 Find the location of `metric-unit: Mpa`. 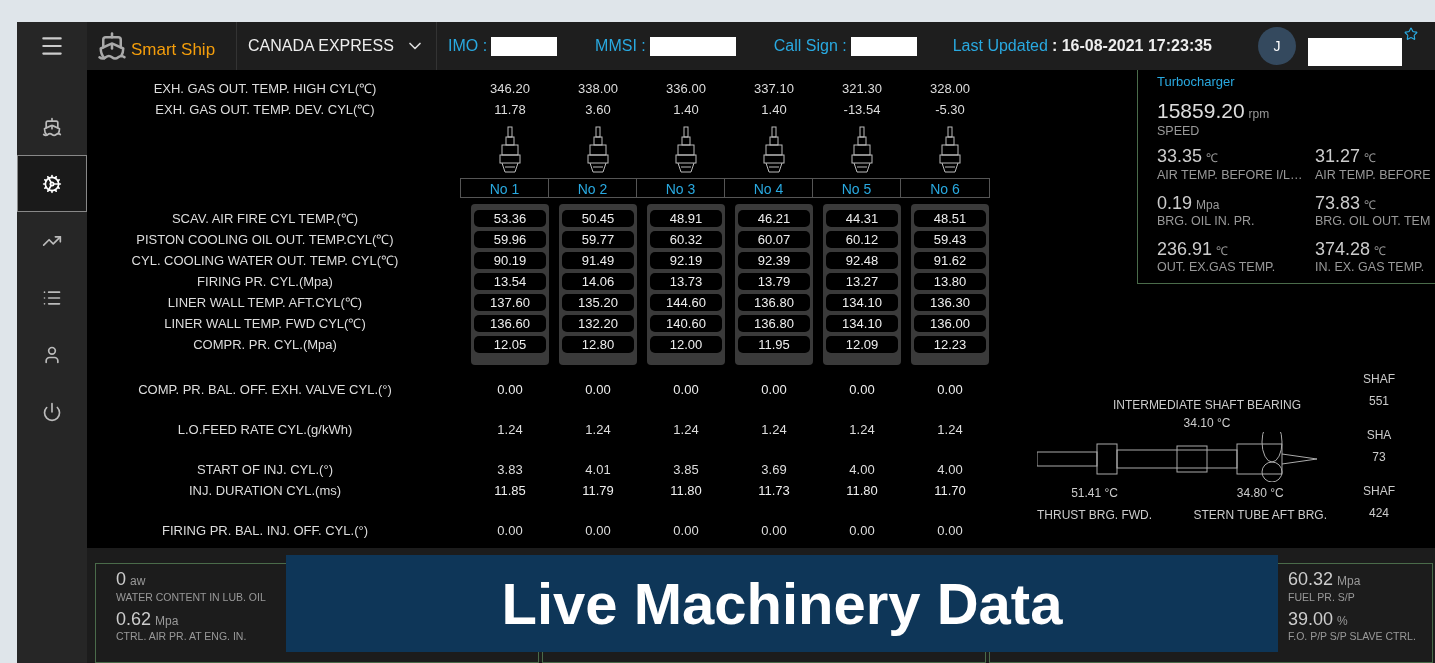

metric-unit: Mpa is located at coordinates (1349, 581).